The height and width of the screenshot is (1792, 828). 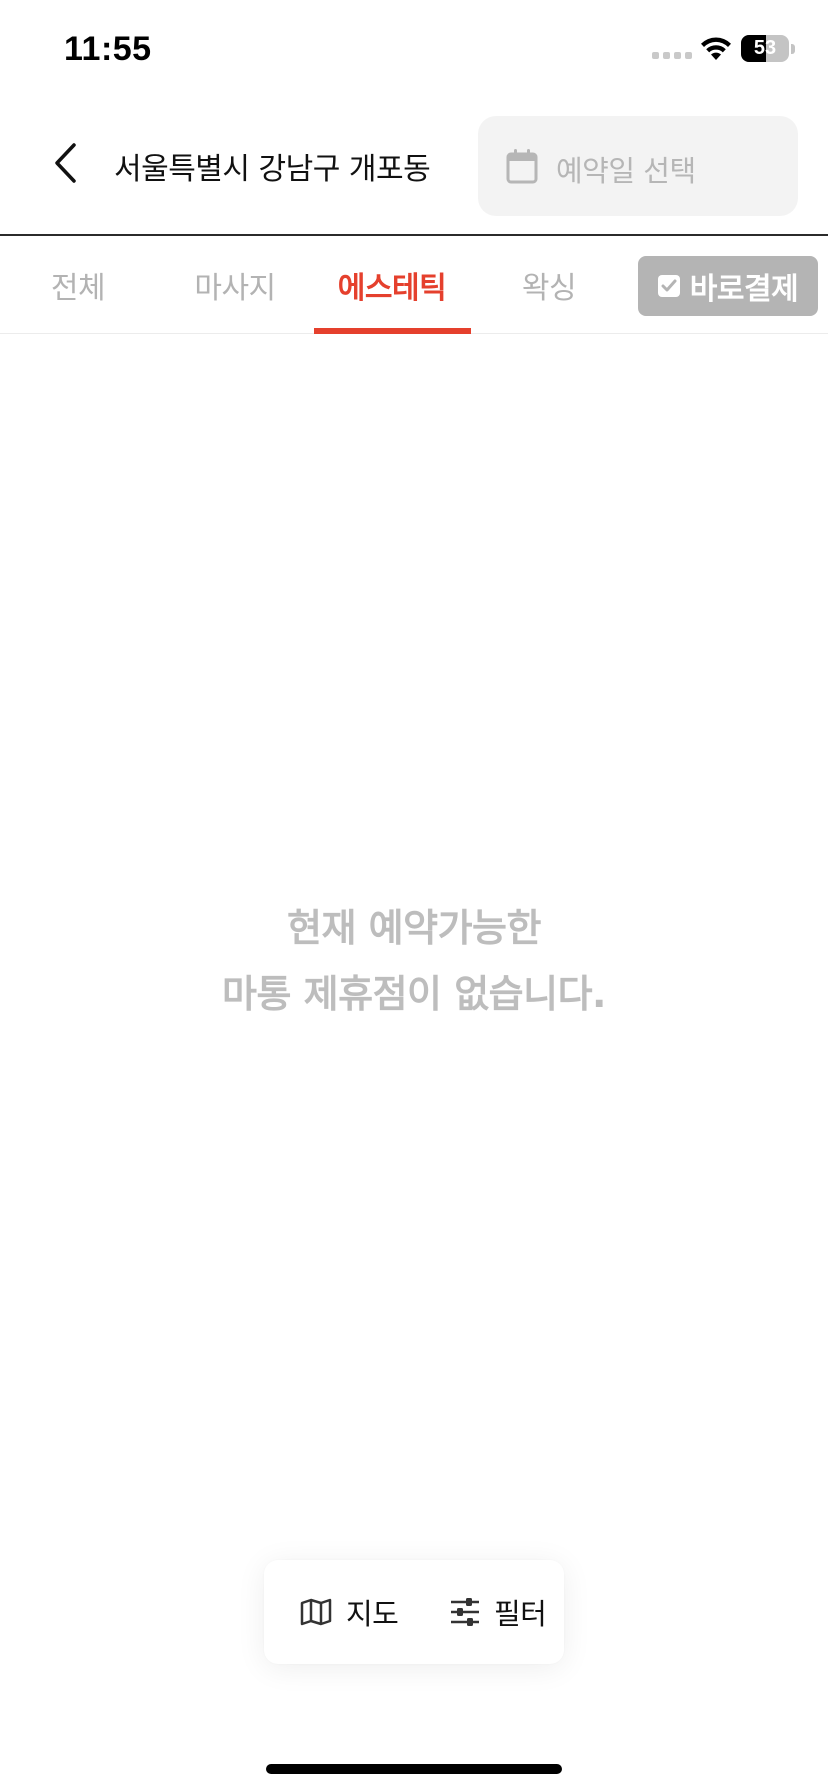 I want to click on chevron-left-icon, so click(x=65, y=163).